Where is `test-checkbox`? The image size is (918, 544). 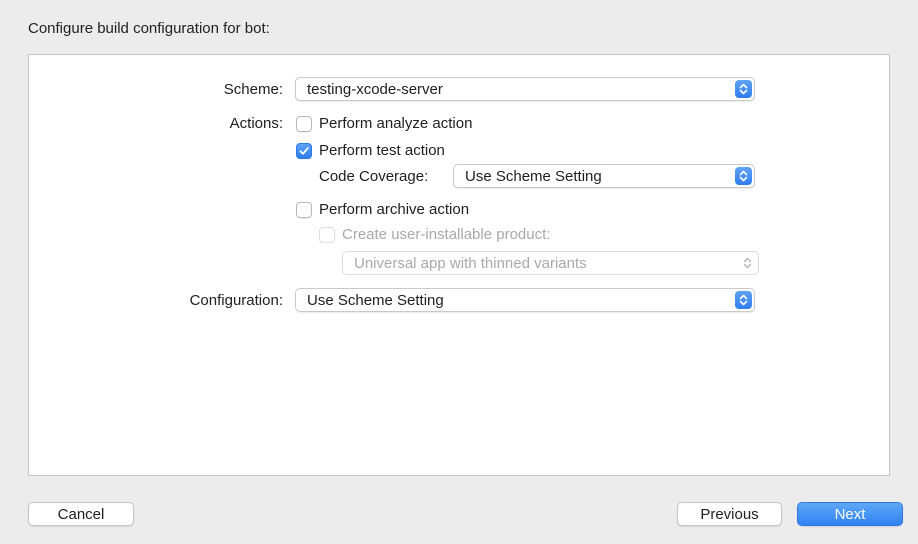
test-checkbox is located at coordinates (304, 151).